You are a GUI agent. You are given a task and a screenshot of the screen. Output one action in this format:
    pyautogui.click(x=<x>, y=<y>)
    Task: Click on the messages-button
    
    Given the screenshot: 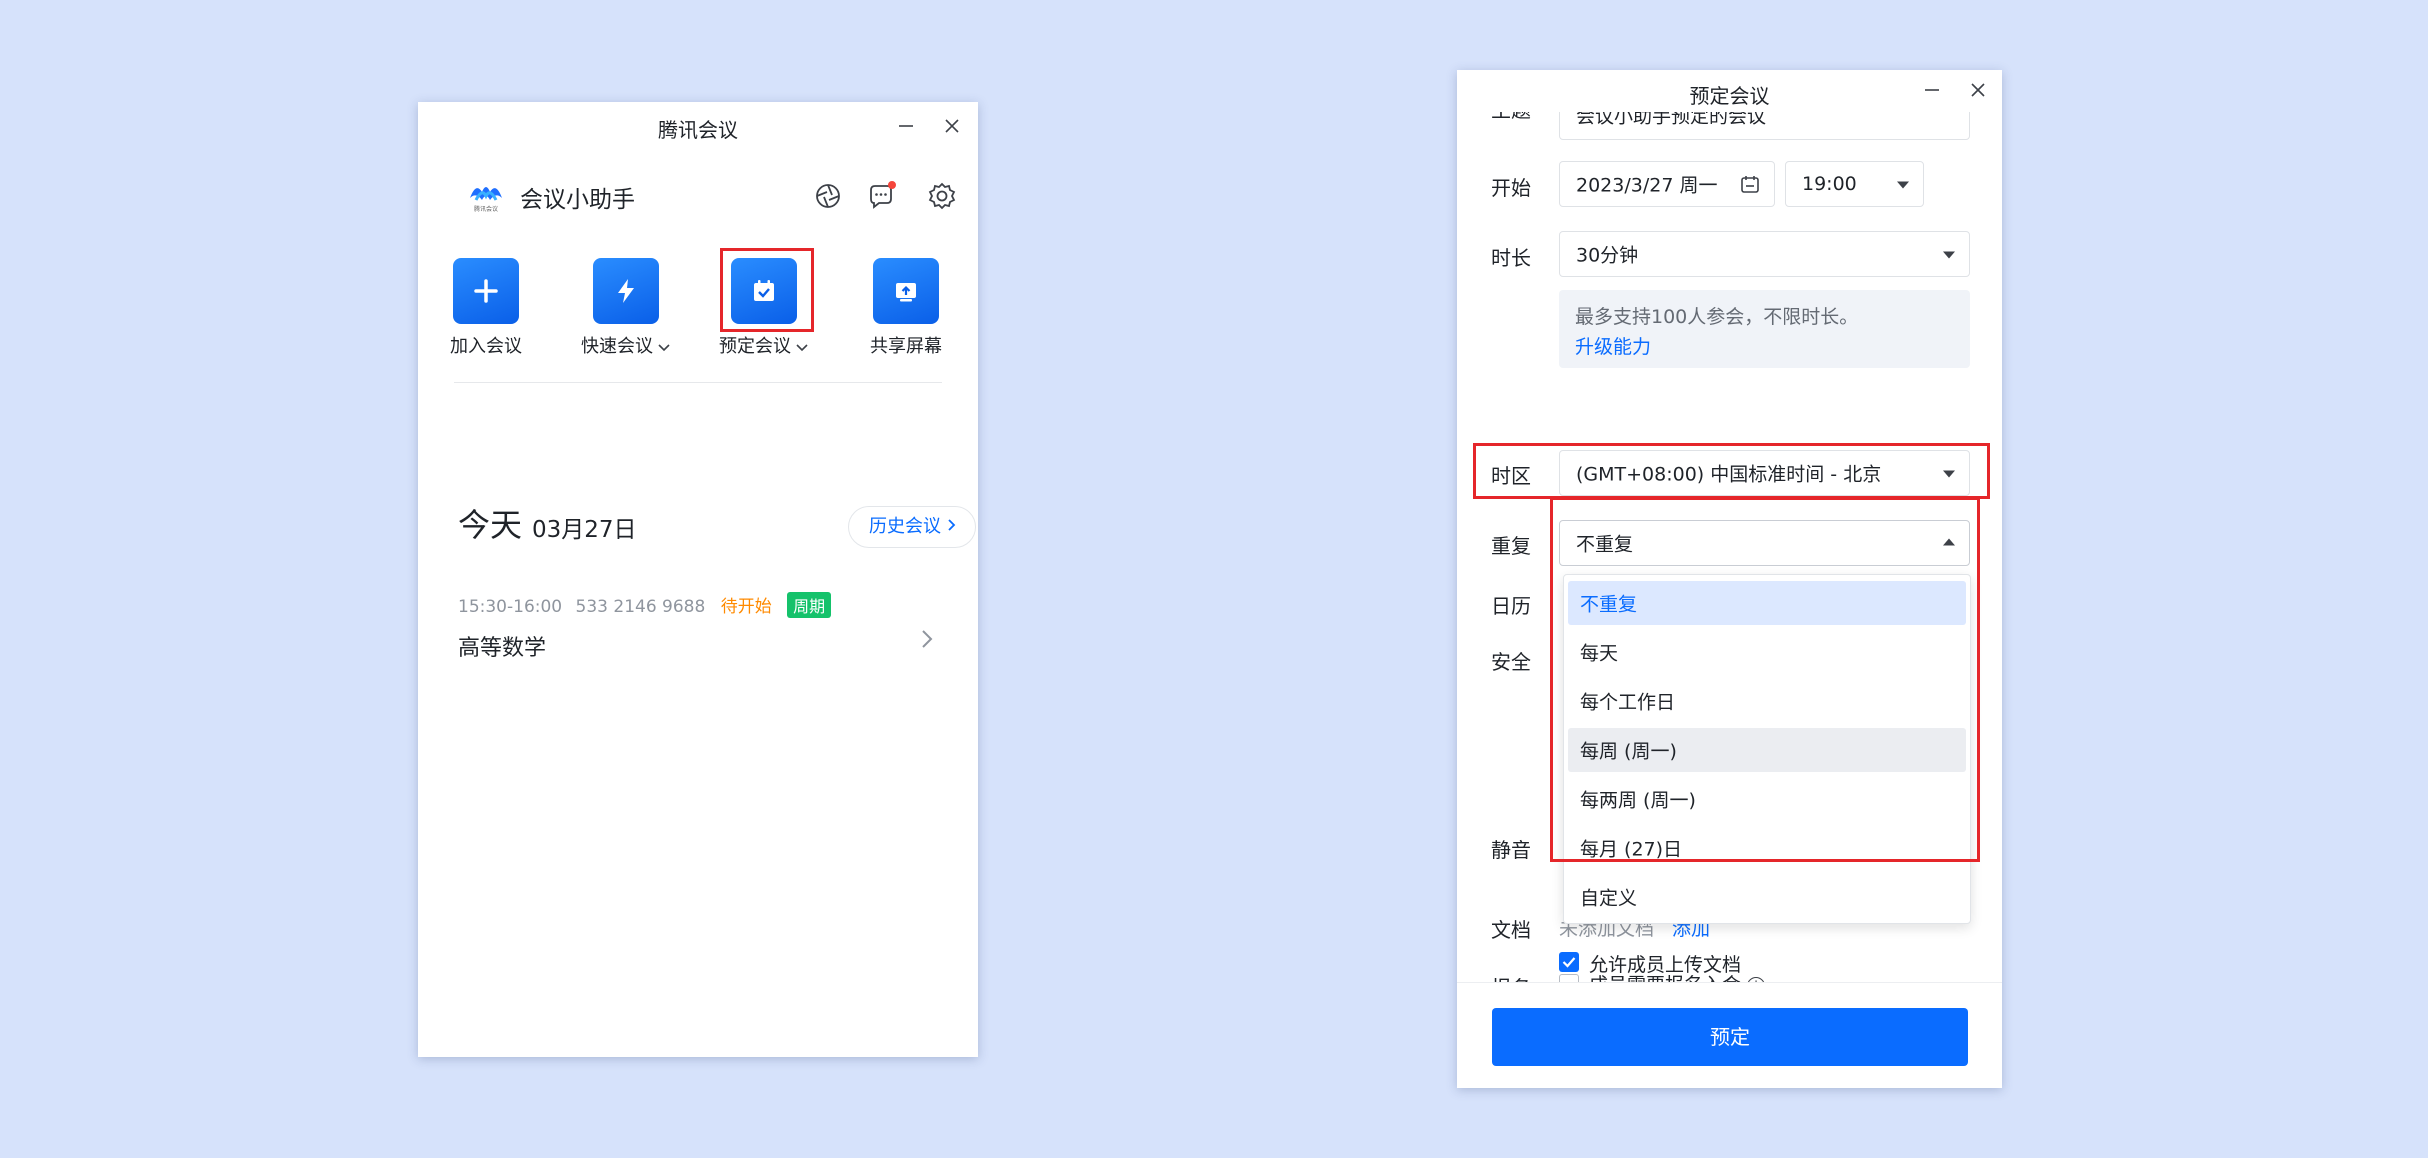 What is the action you would take?
    pyautogui.click(x=882, y=196)
    